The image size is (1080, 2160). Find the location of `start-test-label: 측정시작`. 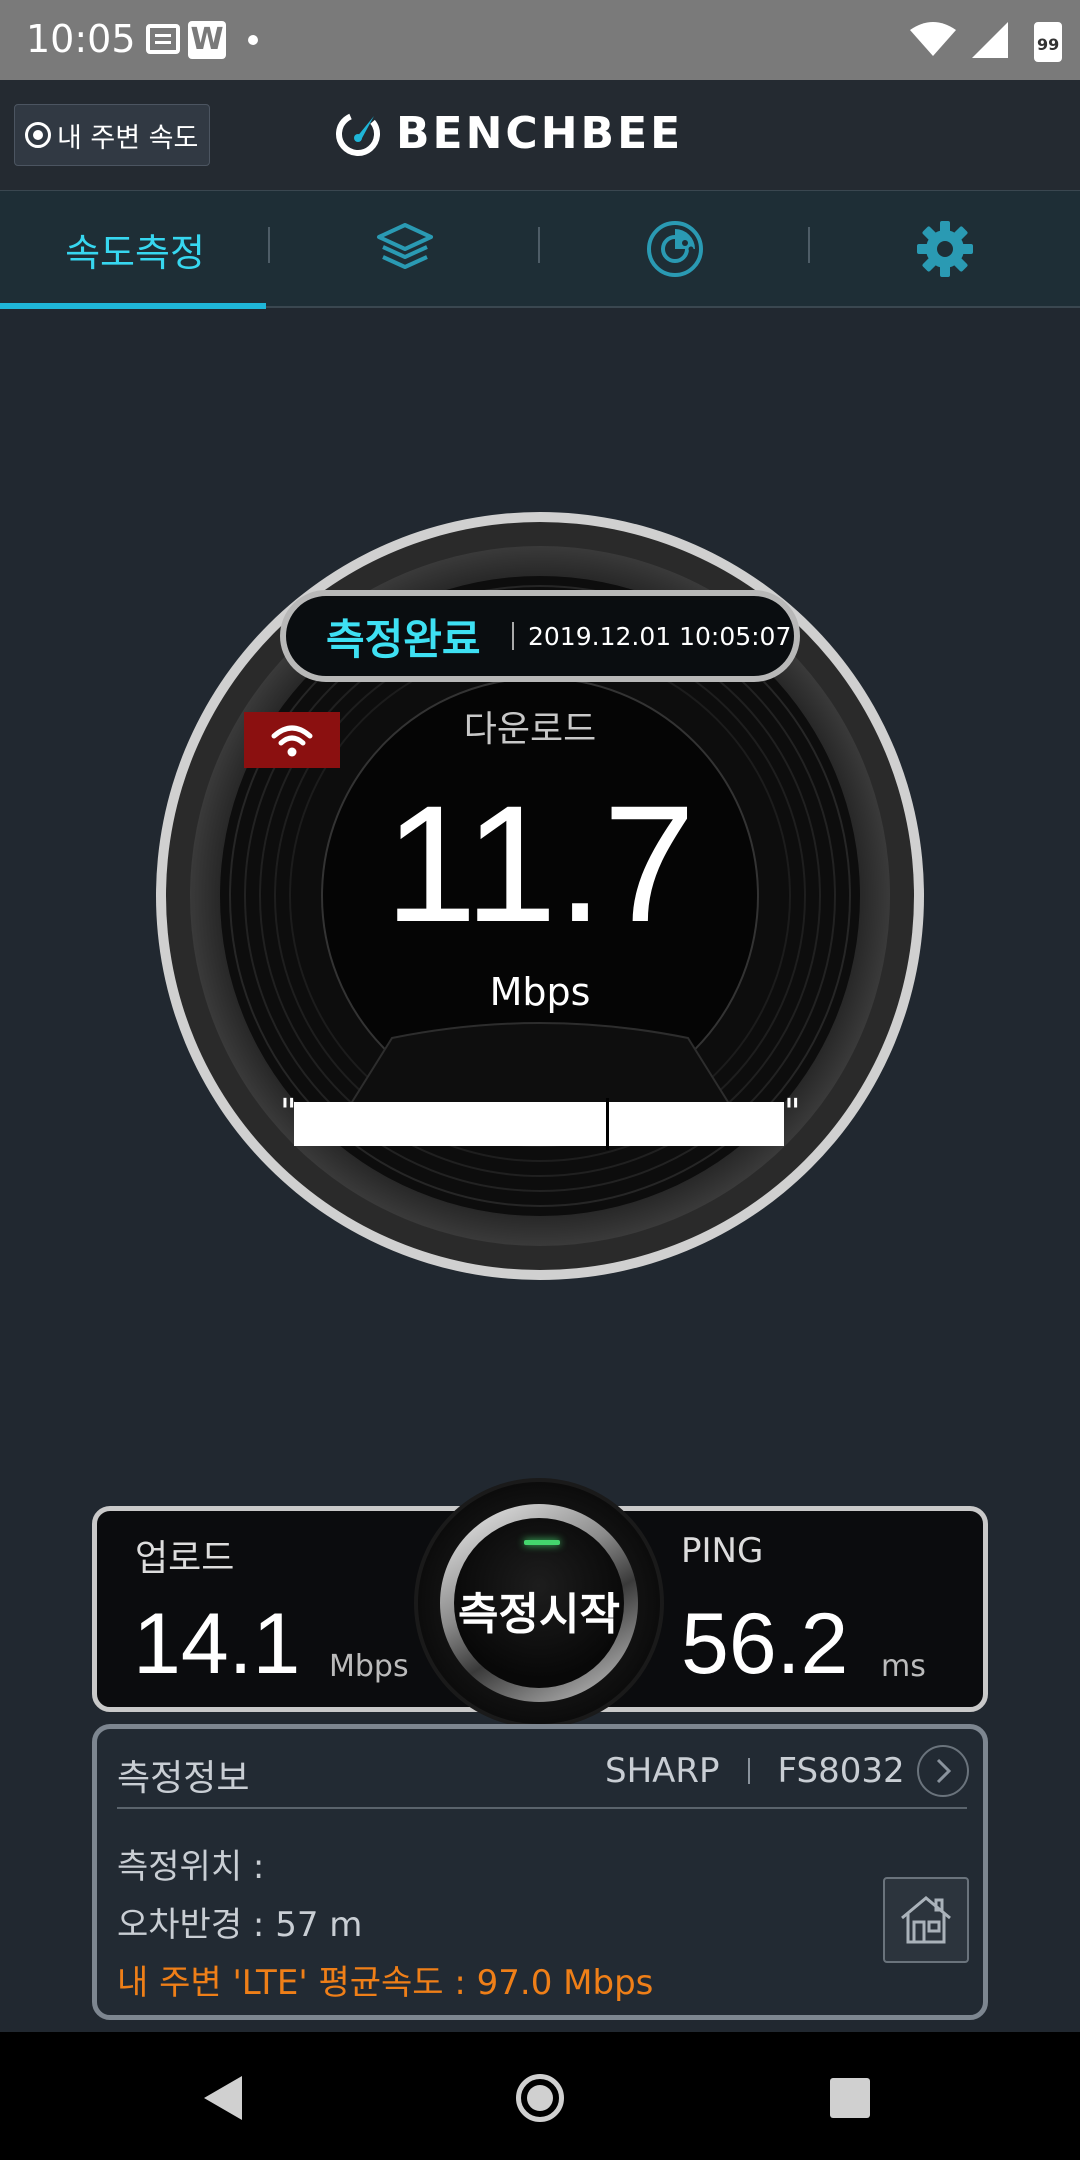

start-test-label: 측정시작 is located at coordinates (539, 1614).